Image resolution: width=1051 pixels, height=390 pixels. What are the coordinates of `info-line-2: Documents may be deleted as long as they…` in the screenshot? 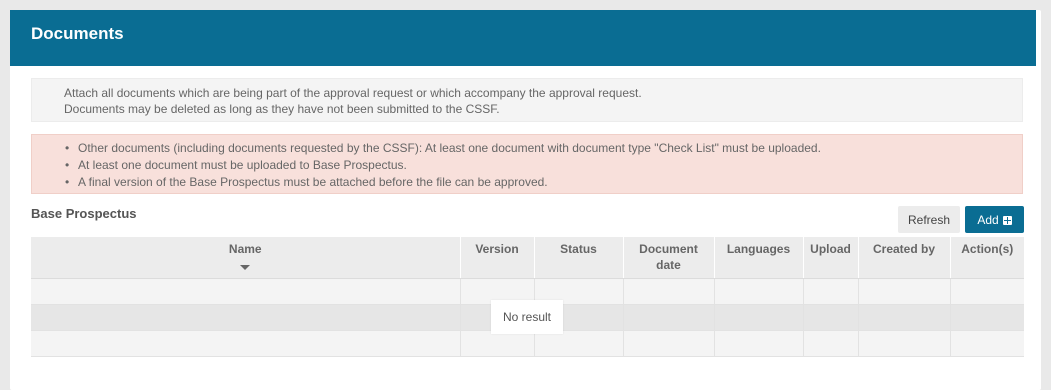 It's located at (282, 109).